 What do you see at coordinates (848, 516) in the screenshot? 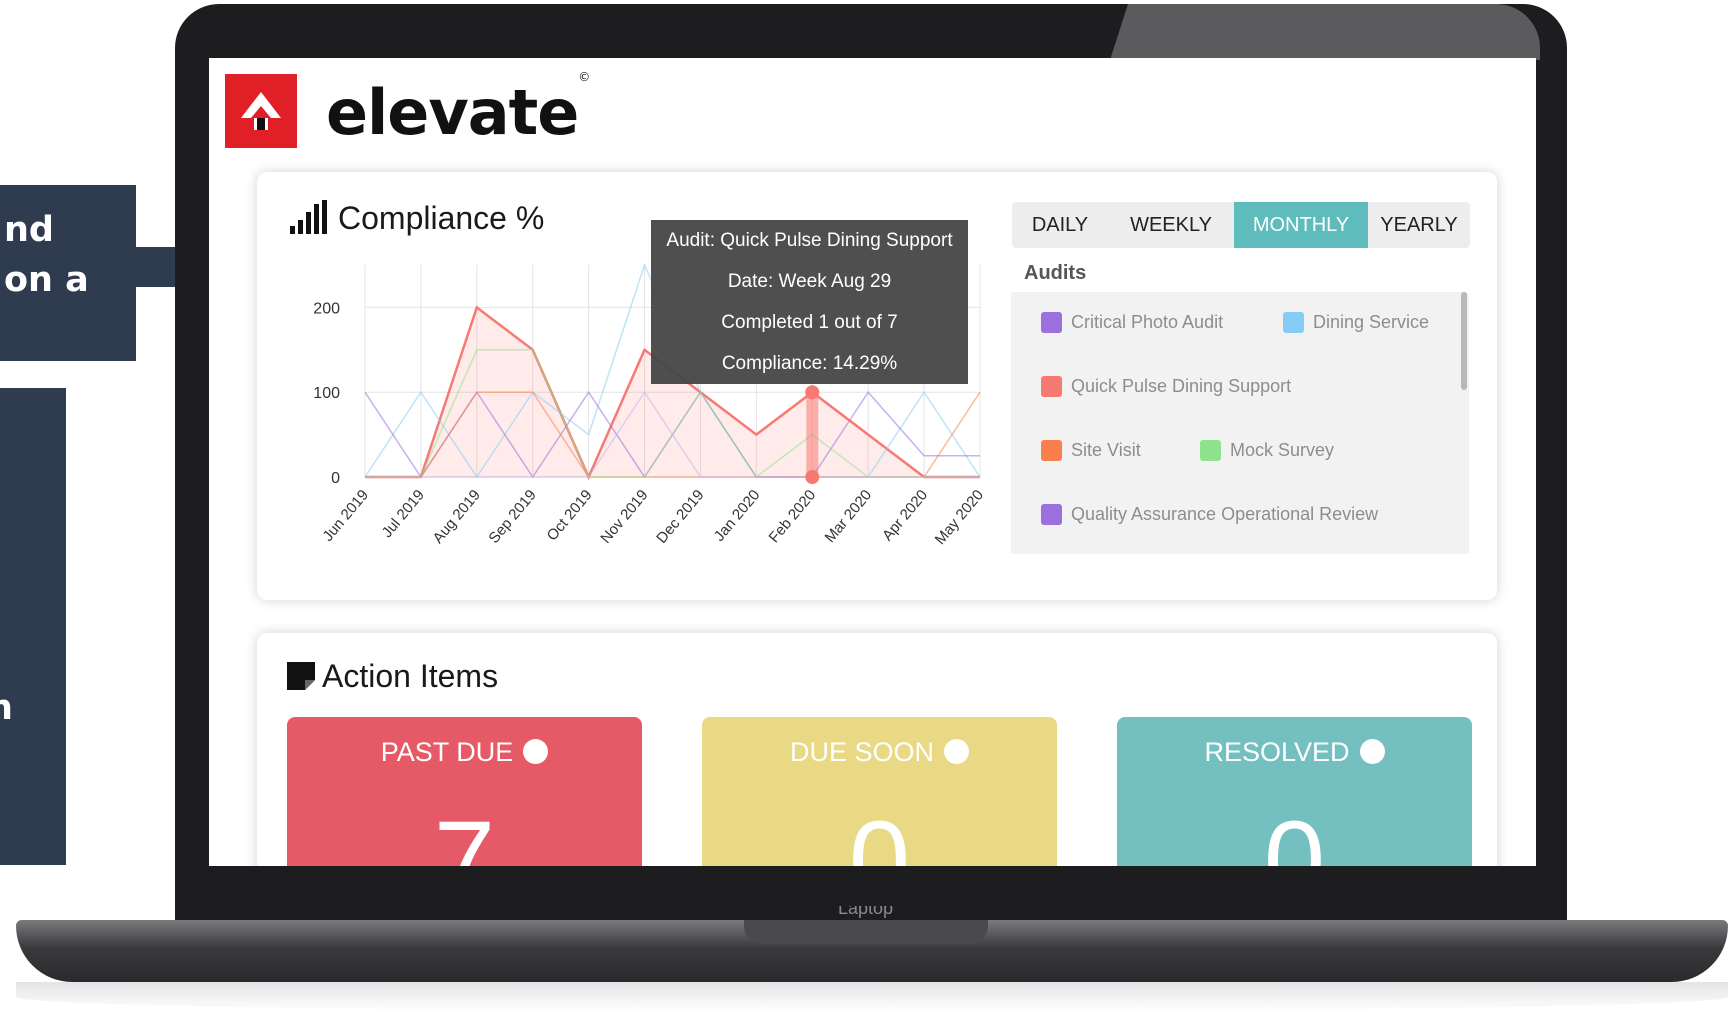
I see `x-tick-label: Mar 2020` at bounding box center [848, 516].